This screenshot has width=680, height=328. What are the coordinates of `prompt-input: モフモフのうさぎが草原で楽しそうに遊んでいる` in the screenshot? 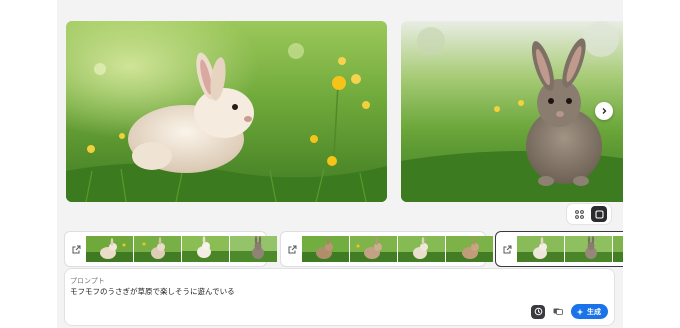 It's located at (152, 291).